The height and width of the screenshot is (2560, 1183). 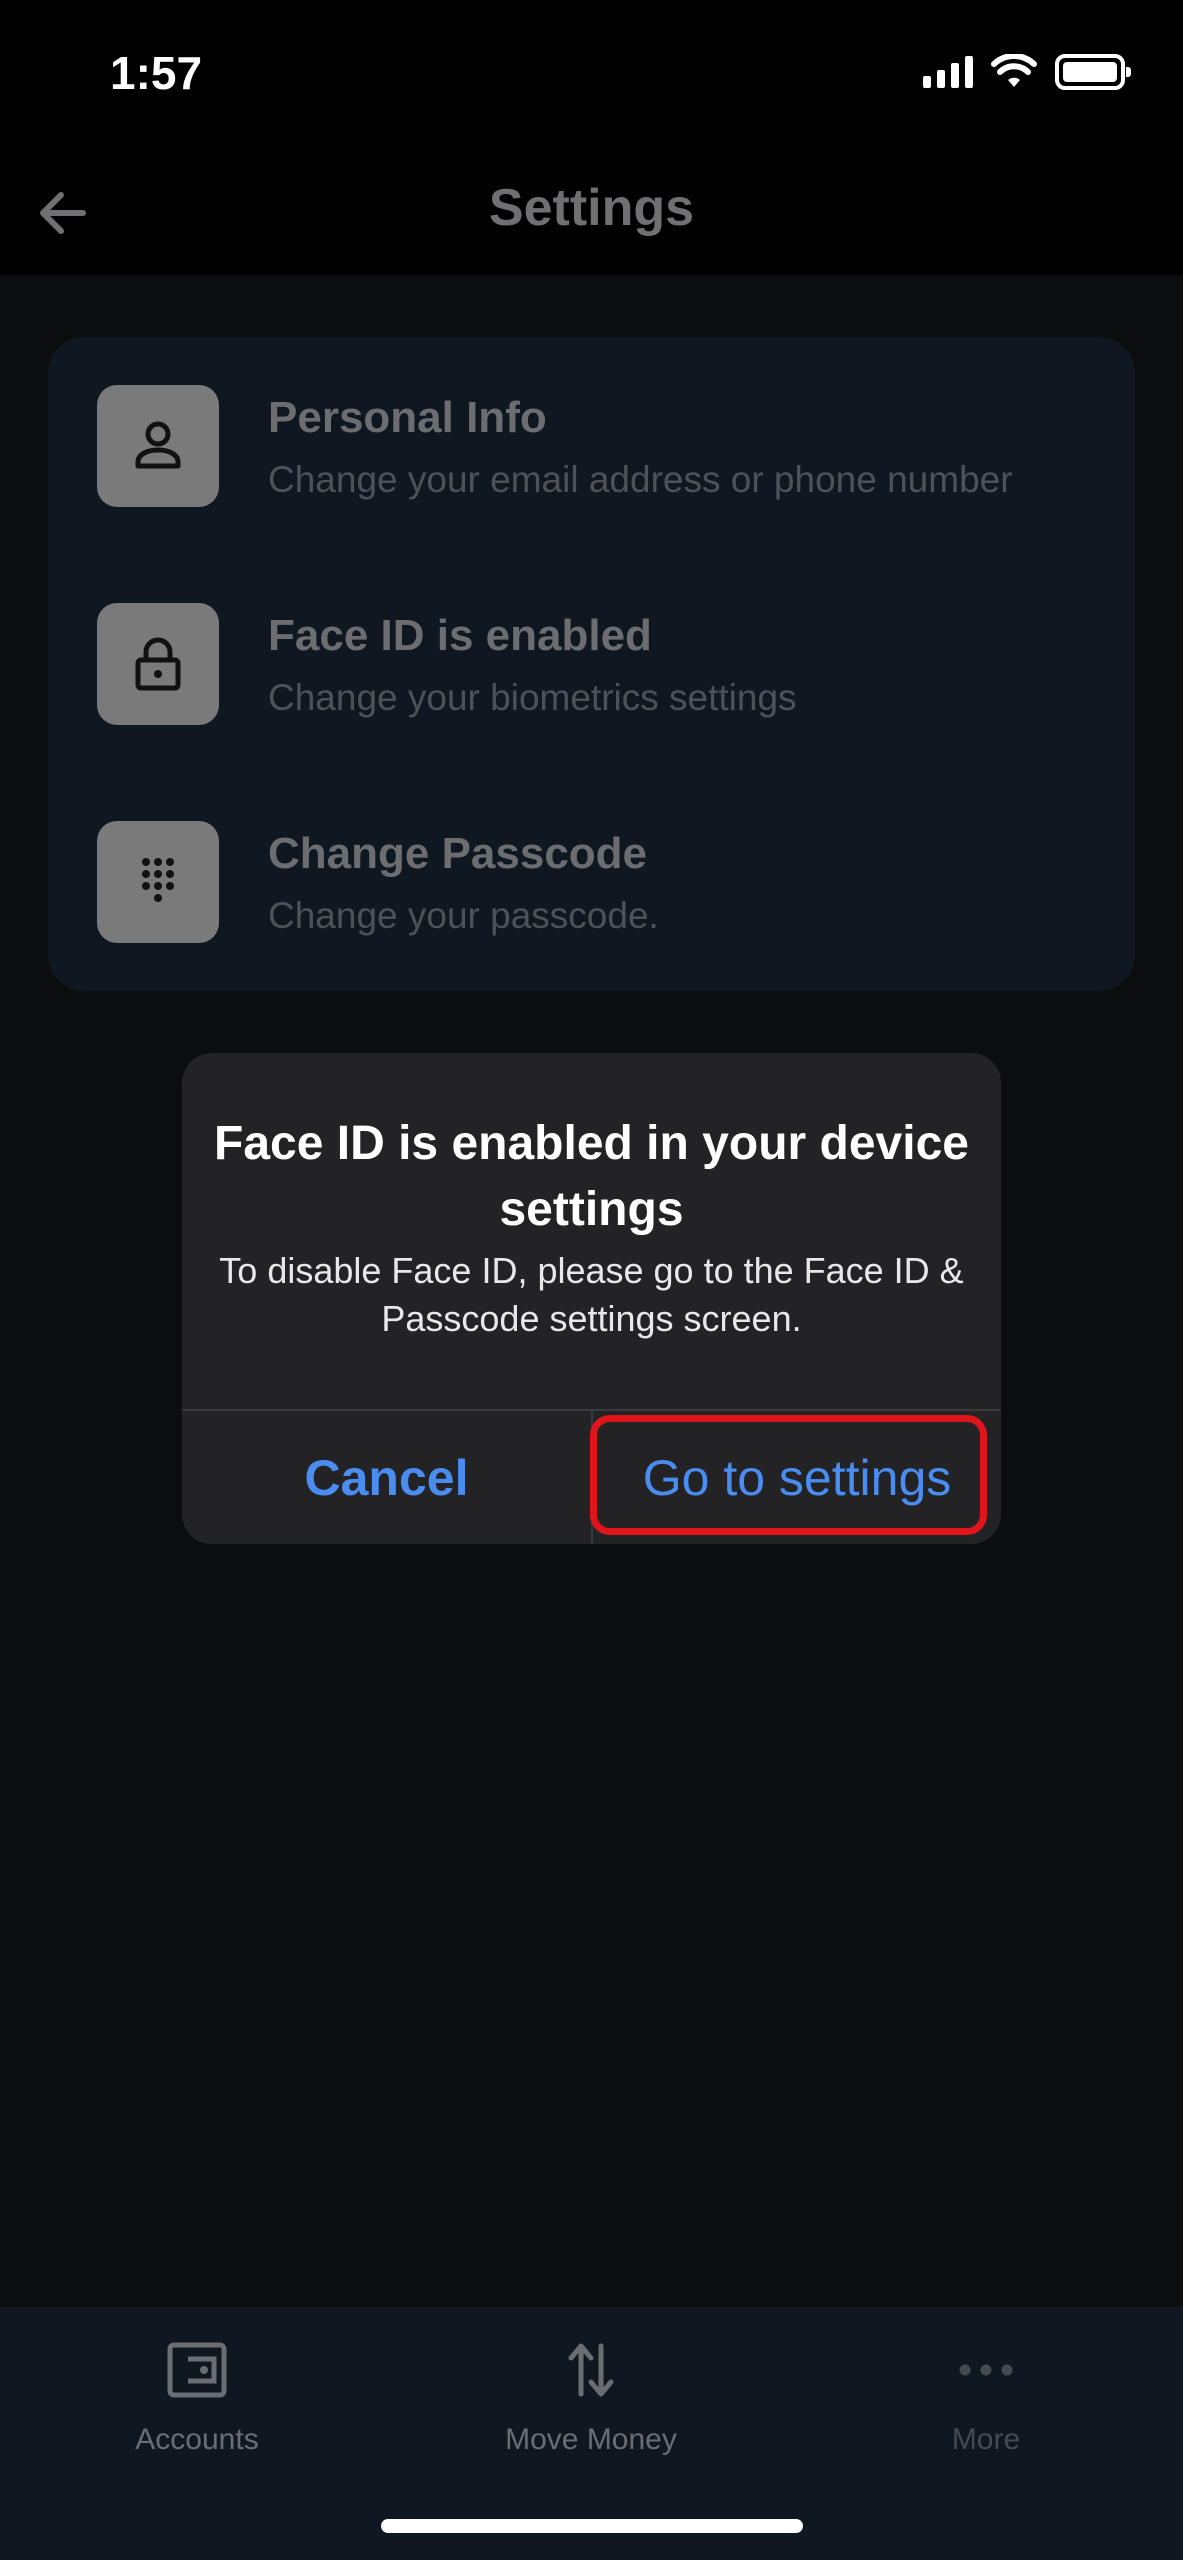 I want to click on home-indicator, so click(x=592, y=2526).